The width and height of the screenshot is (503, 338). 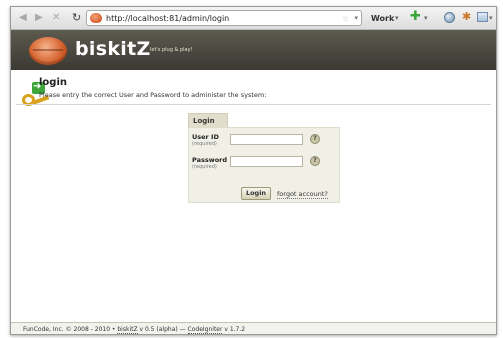 What do you see at coordinates (256, 193) in the screenshot?
I see `login-button: Login` at bounding box center [256, 193].